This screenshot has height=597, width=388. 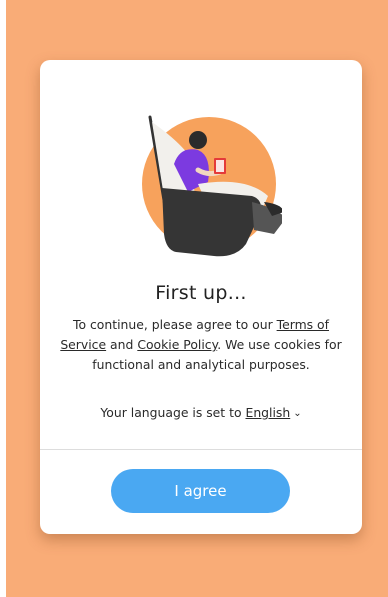 What do you see at coordinates (201, 449) in the screenshot?
I see `divider` at bounding box center [201, 449].